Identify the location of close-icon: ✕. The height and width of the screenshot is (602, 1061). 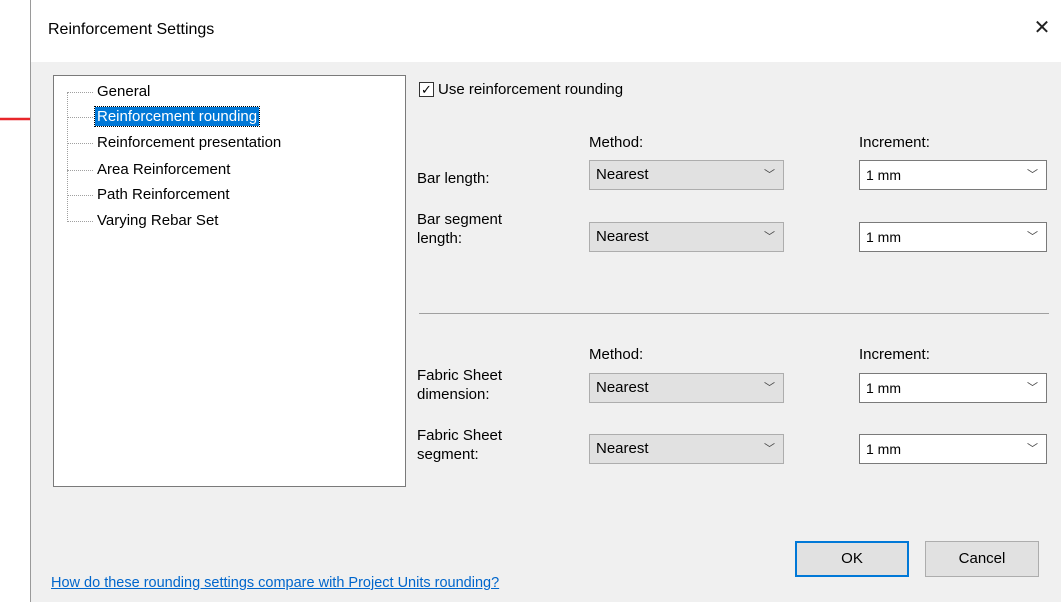
(1042, 28).